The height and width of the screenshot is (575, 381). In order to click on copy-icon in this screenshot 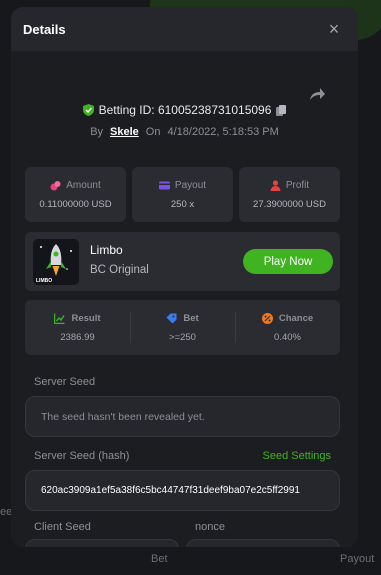, I will do `click(281, 110)`.